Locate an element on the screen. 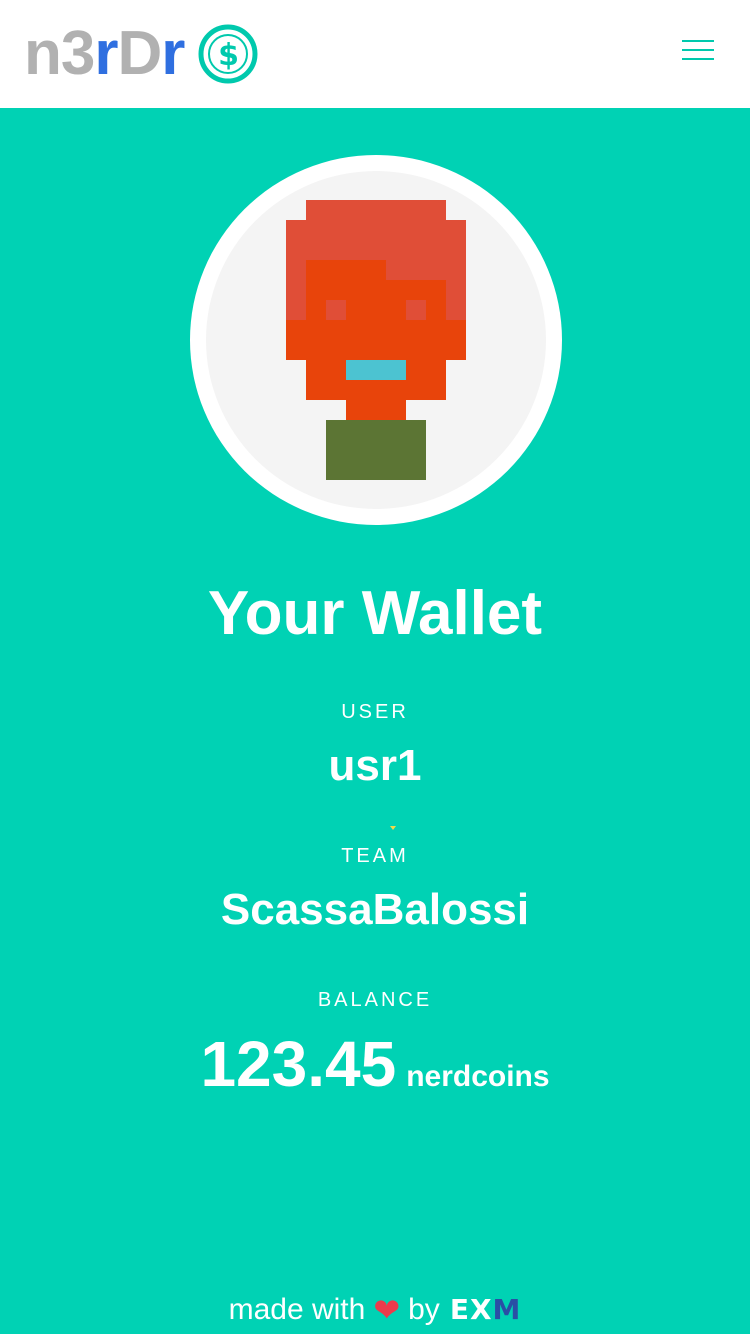  exm-brand-logo: EXM is located at coordinates (486, 1310).